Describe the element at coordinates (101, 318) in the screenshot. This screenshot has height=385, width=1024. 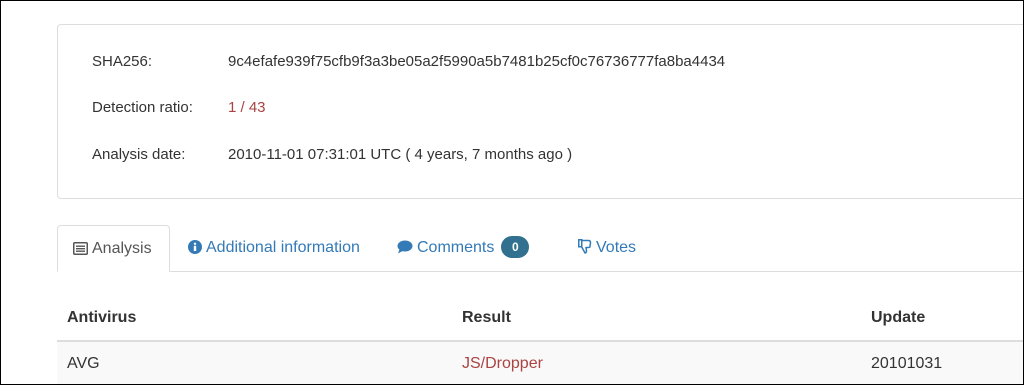
I see `column-header-antivirus: Antivirus` at that location.